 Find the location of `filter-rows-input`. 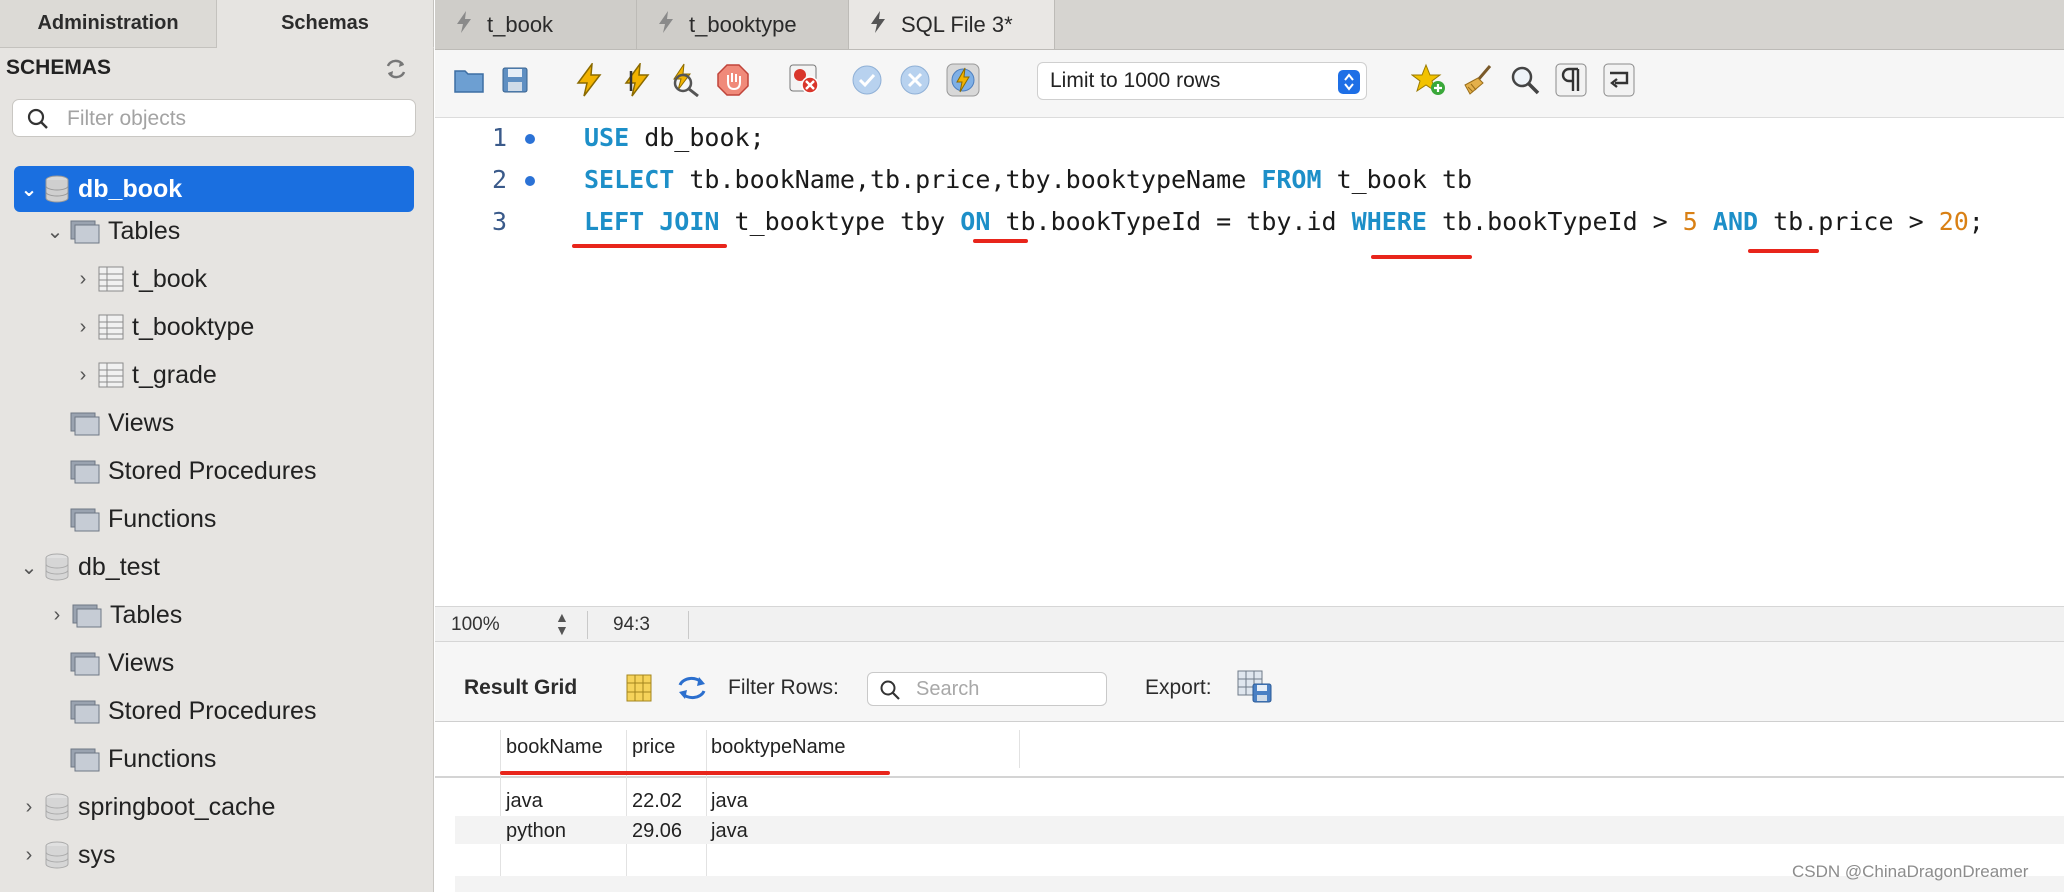

filter-rows-input is located at coordinates (1007, 689).